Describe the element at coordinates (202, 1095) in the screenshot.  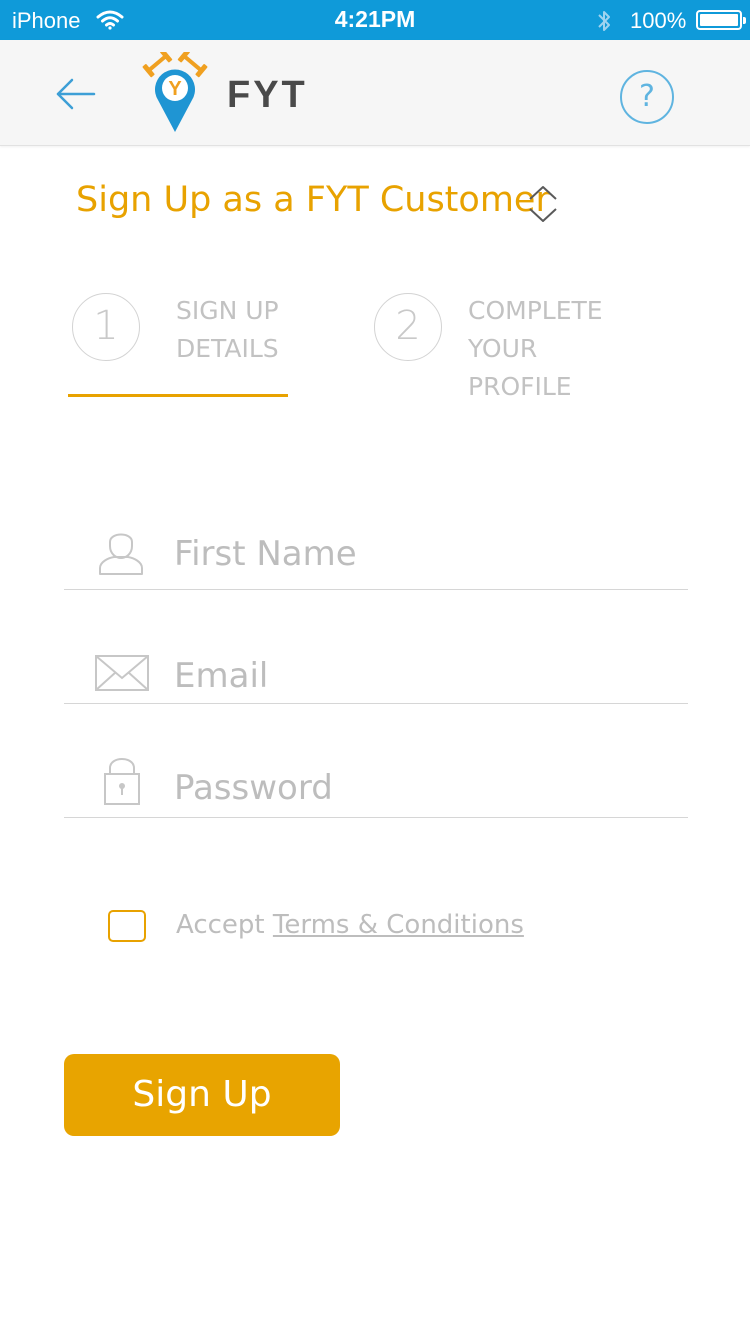
I see `sign-up-button: Sign Up` at that location.